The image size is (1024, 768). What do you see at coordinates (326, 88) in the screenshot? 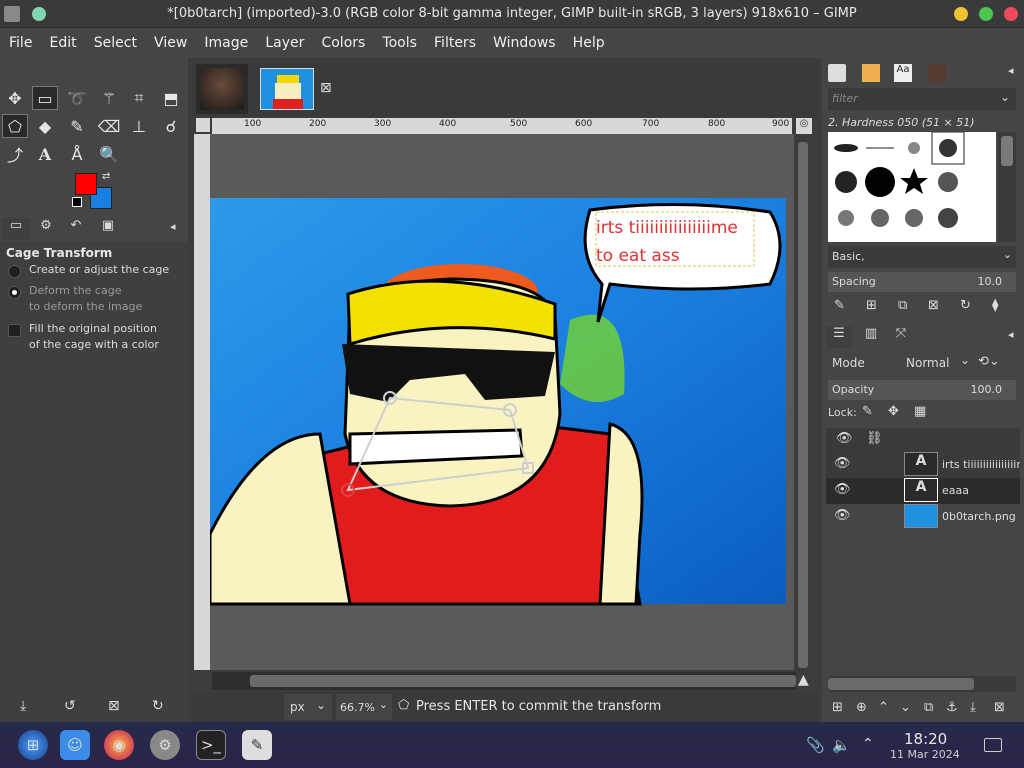
I see `close-image-tab-icon: ⊠` at bounding box center [326, 88].